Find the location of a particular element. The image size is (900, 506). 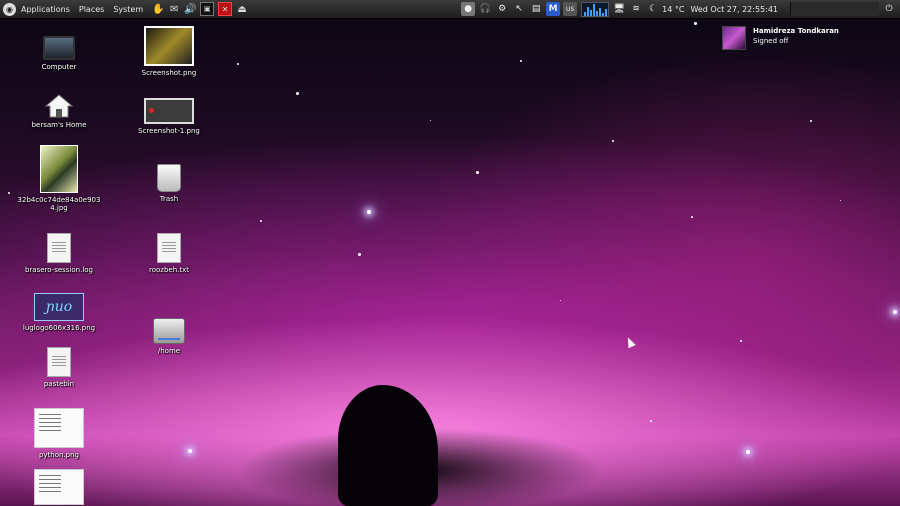

desktop-icon-computer: Computer is located at coordinates (59, 53).